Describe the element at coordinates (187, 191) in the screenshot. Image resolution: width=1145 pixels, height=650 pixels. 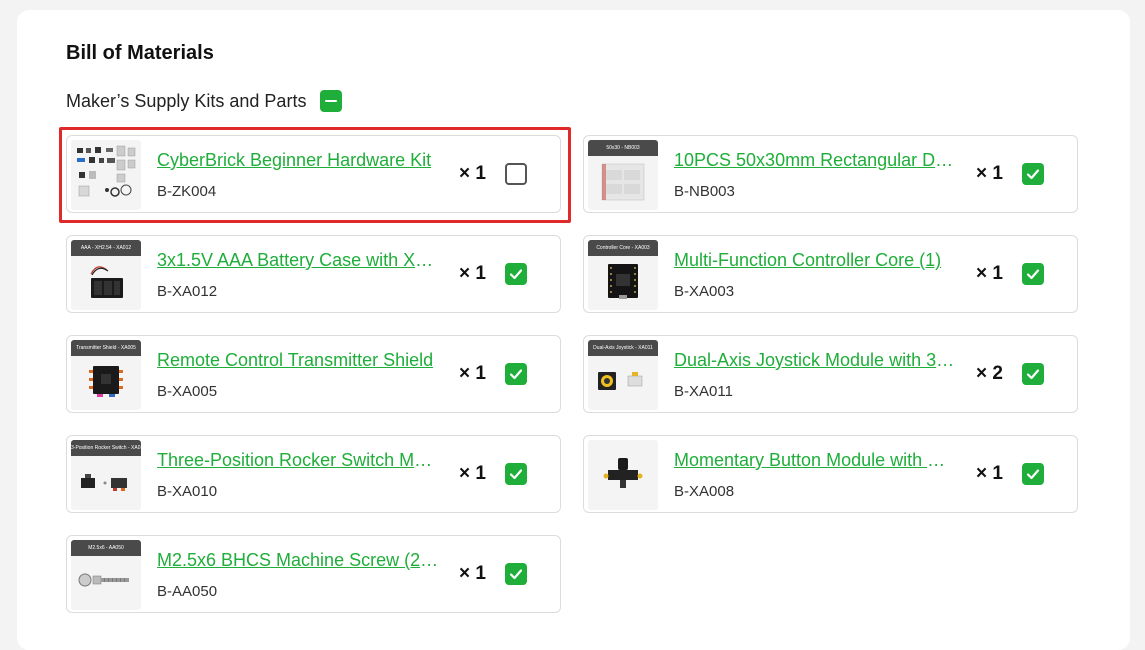
I see `item-sku: B-ZK004` at that location.